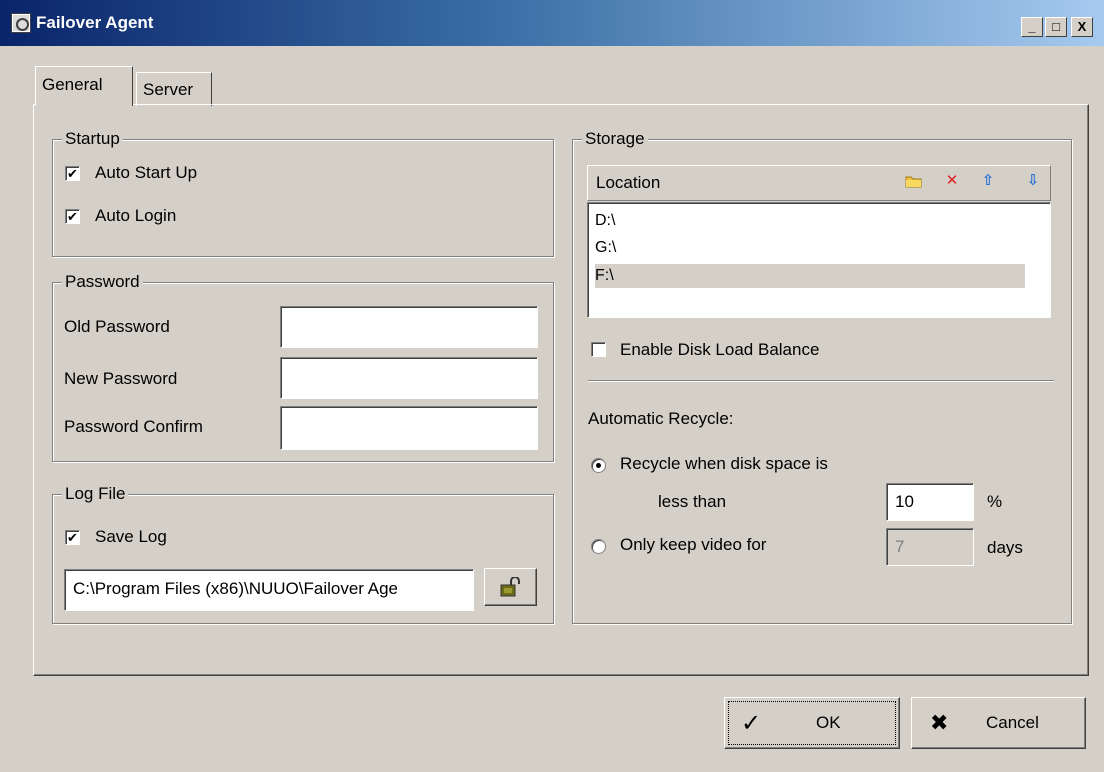 The image size is (1104, 772). Describe the element at coordinates (174, 89) in the screenshot. I see `tab-server: Server` at that location.